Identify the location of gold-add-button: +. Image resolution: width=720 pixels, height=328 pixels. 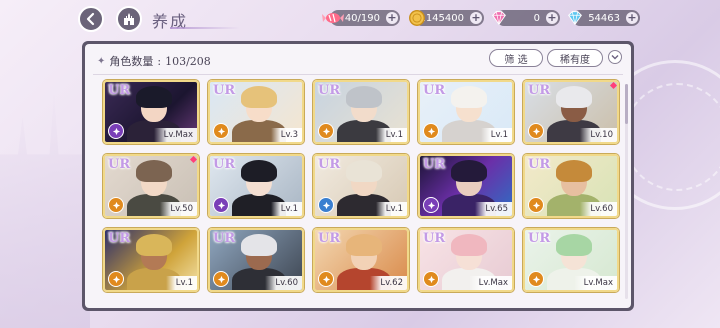
(476, 18).